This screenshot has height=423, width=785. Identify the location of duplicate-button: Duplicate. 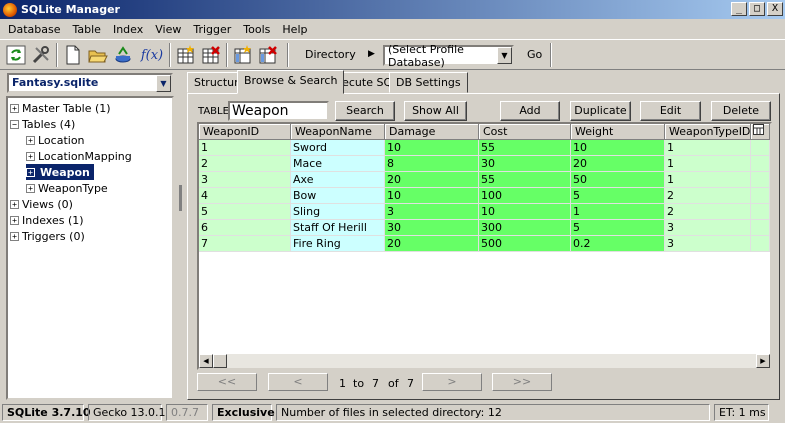
(600, 111).